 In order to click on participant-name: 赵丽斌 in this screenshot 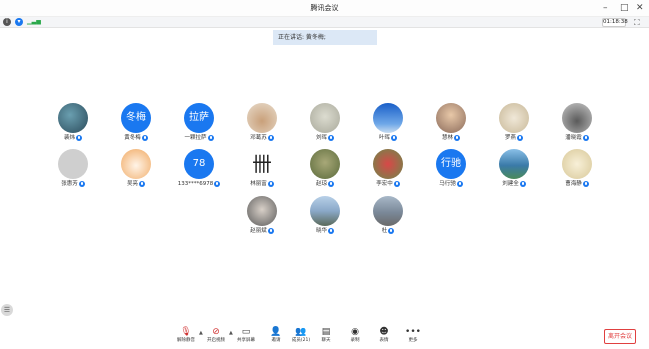, I will do `click(262, 231)`.